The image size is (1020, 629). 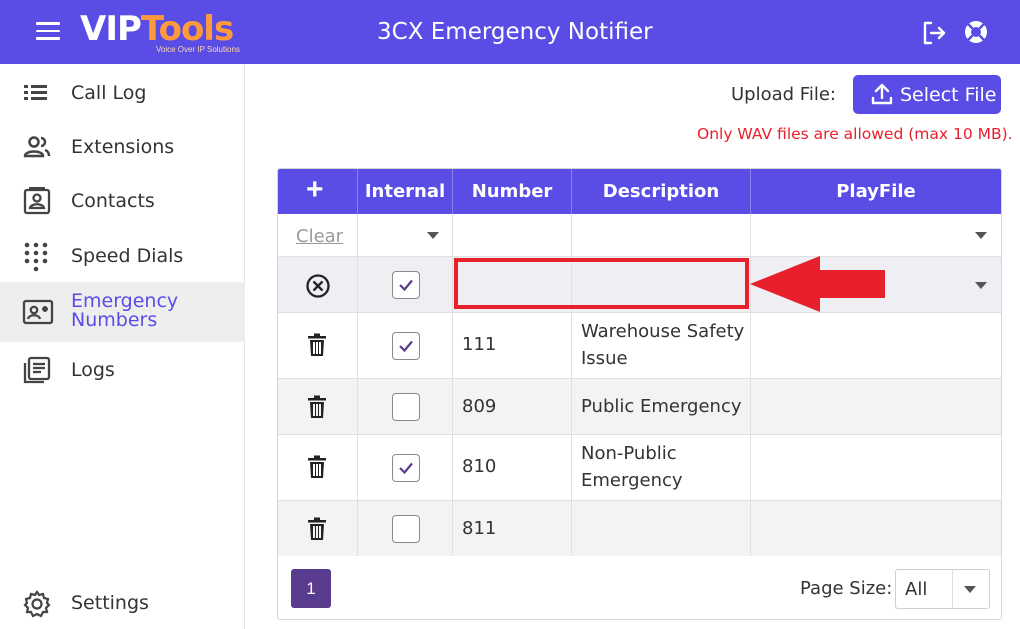 What do you see at coordinates (639, 346) in the screenshot?
I see `table-row: 111 Warehouse Safety Issue` at bounding box center [639, 346].